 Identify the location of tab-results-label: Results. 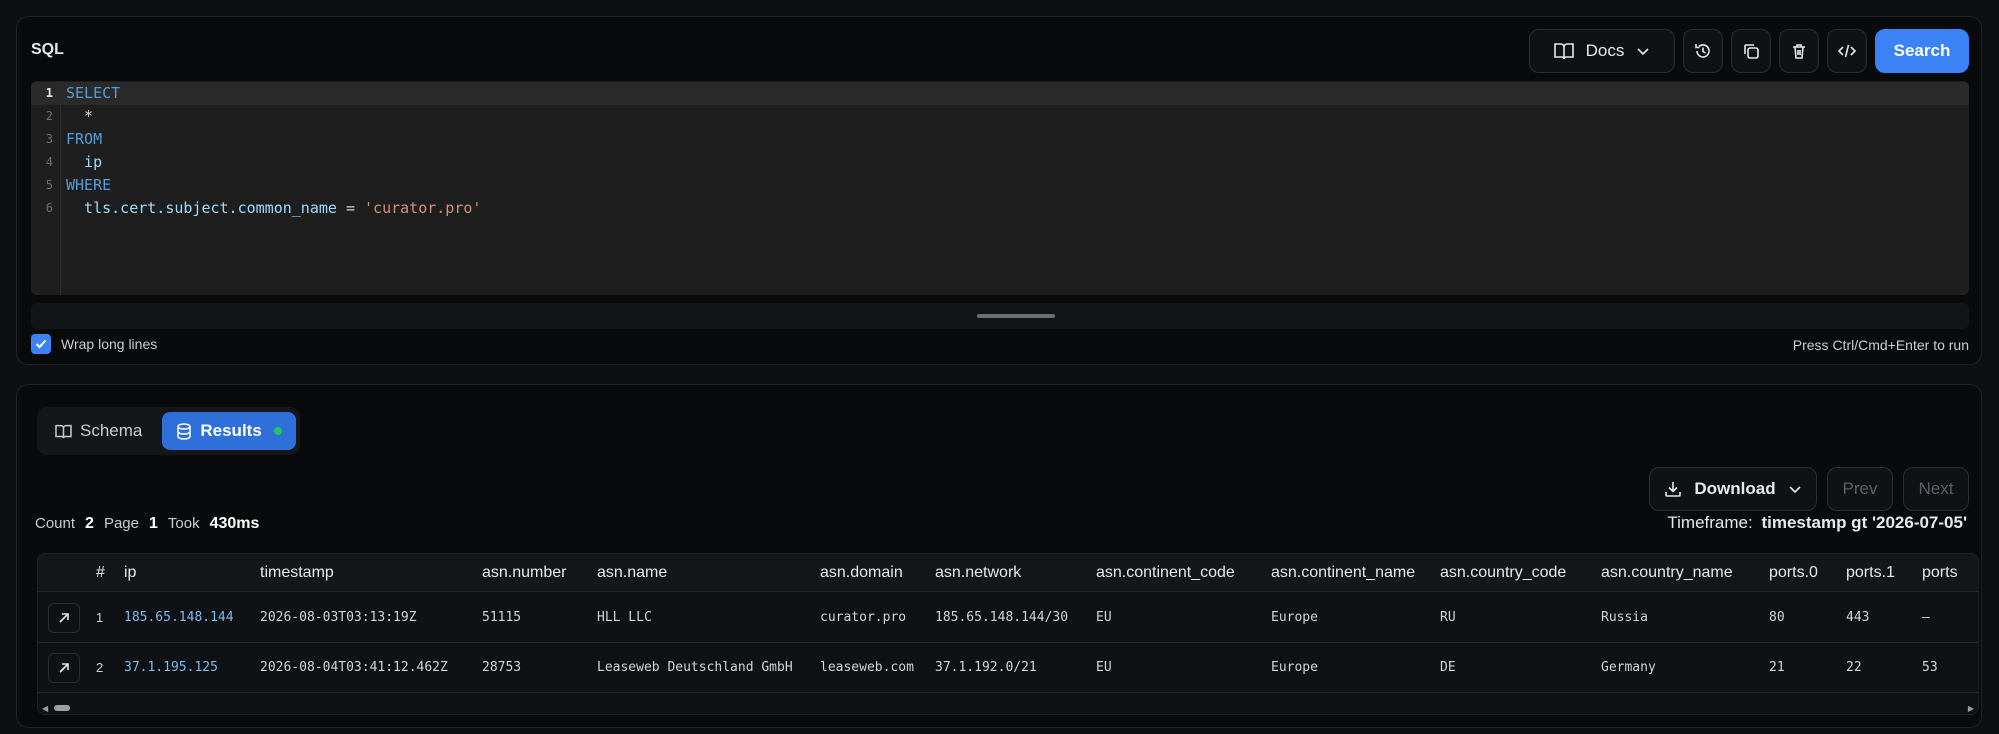
(231, 430).